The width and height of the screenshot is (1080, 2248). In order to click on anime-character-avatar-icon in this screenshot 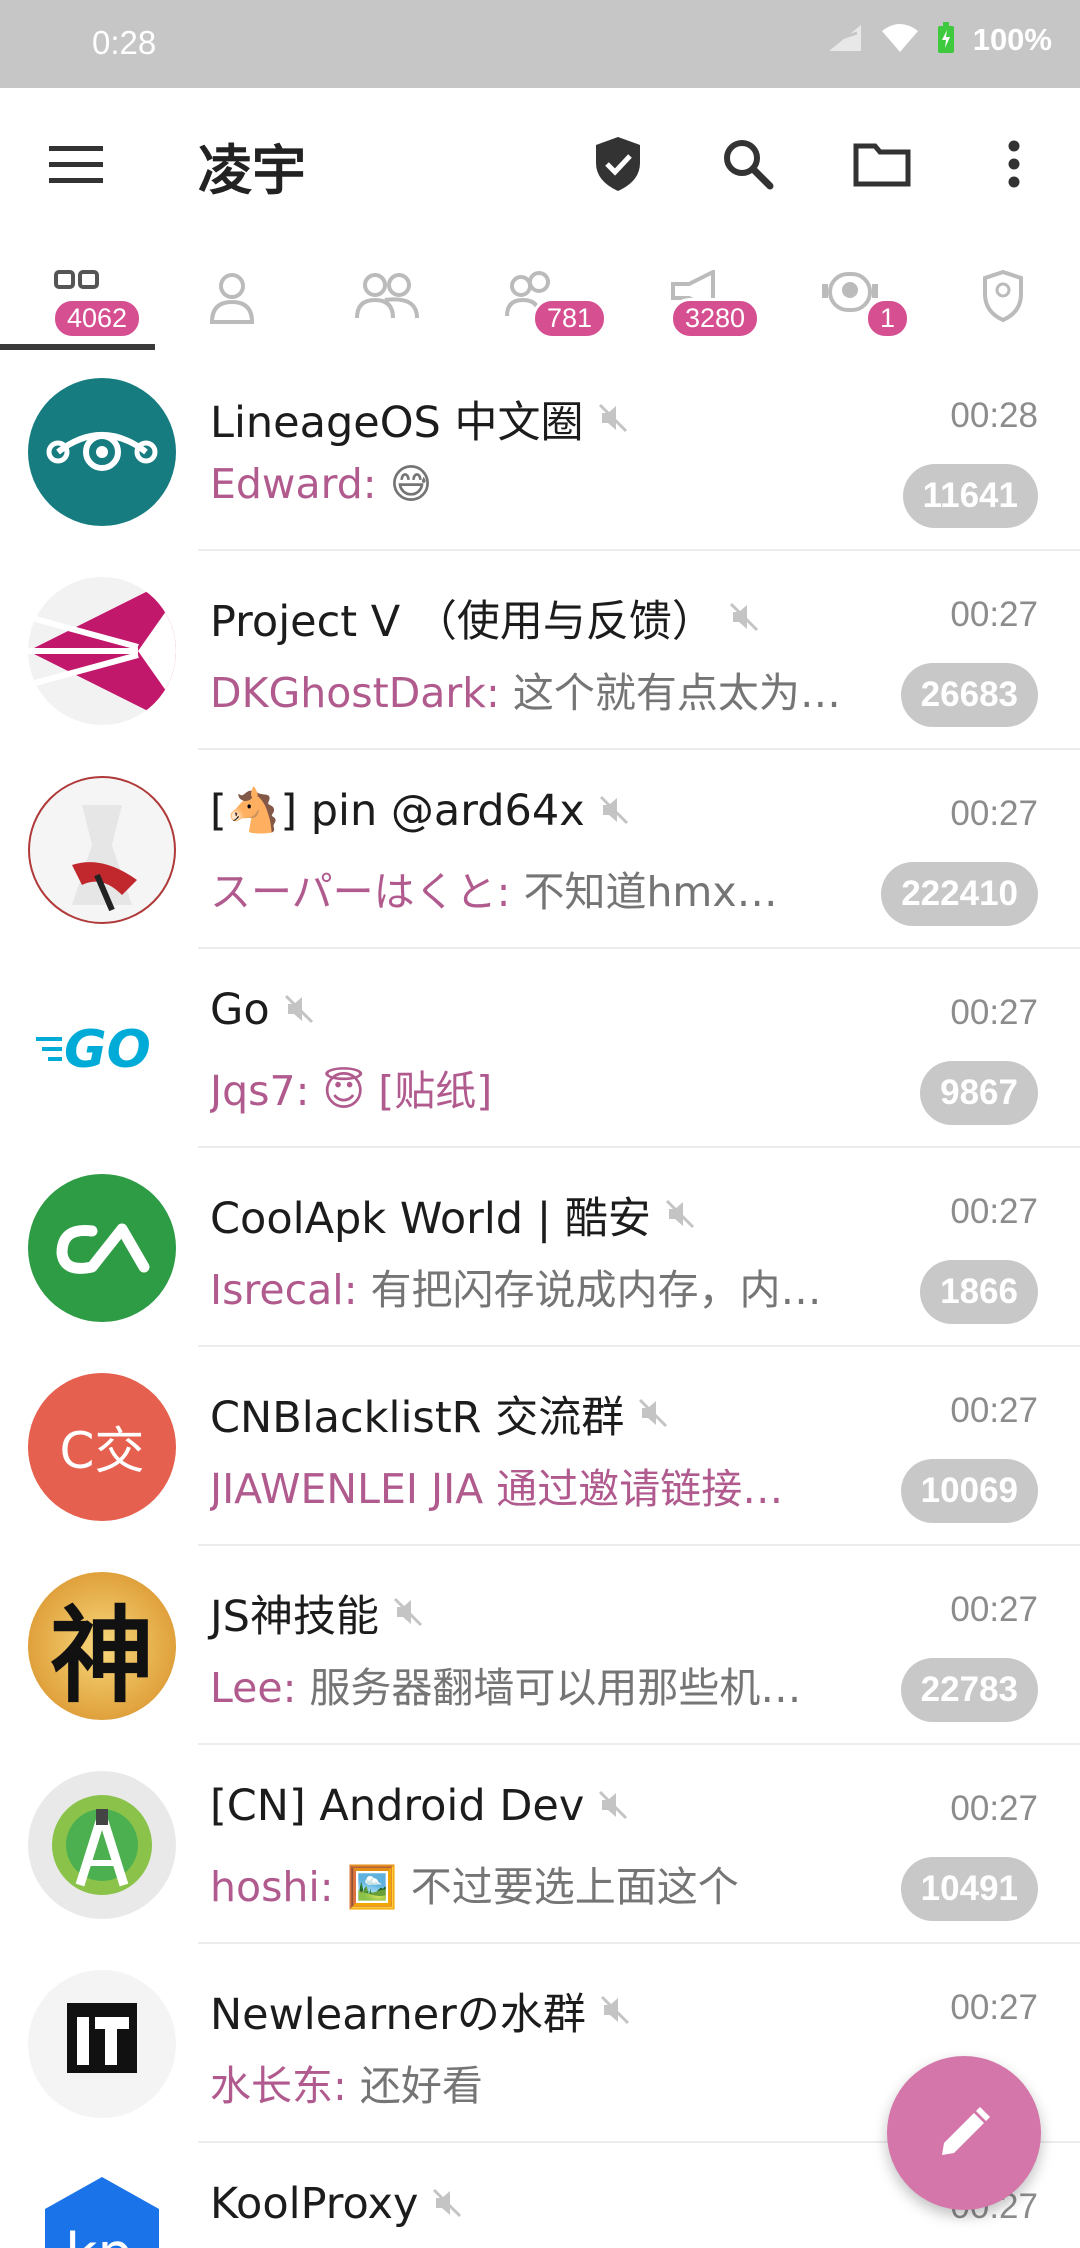, I will do `click(104, 858)`.